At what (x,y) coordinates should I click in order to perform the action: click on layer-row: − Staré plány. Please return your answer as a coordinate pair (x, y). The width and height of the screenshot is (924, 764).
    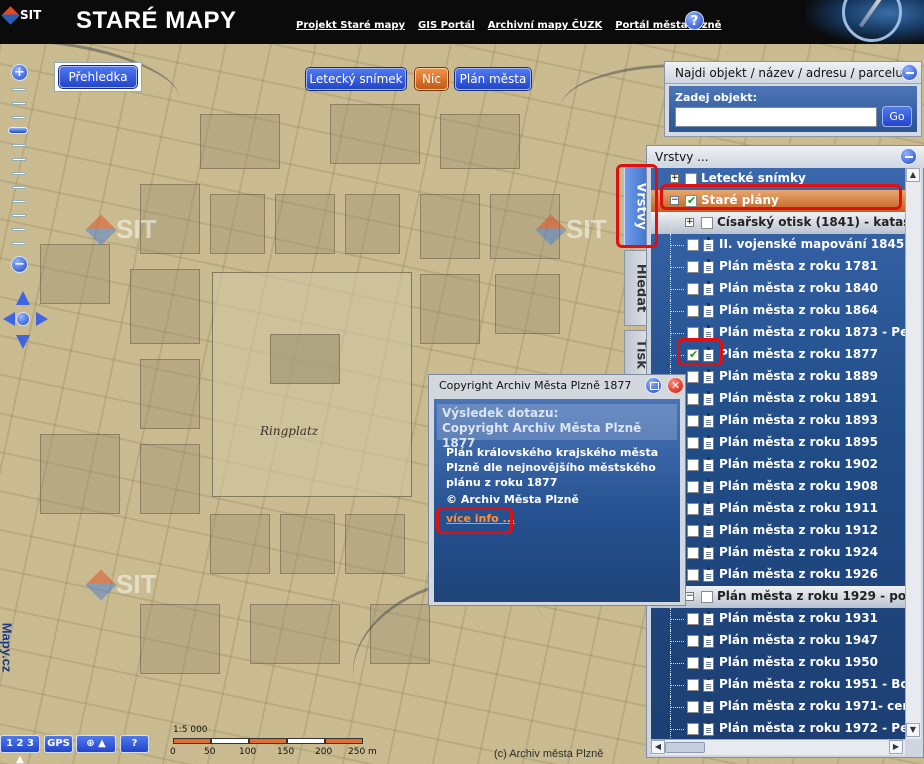
    Looking at the image, I should click on (778, 201).